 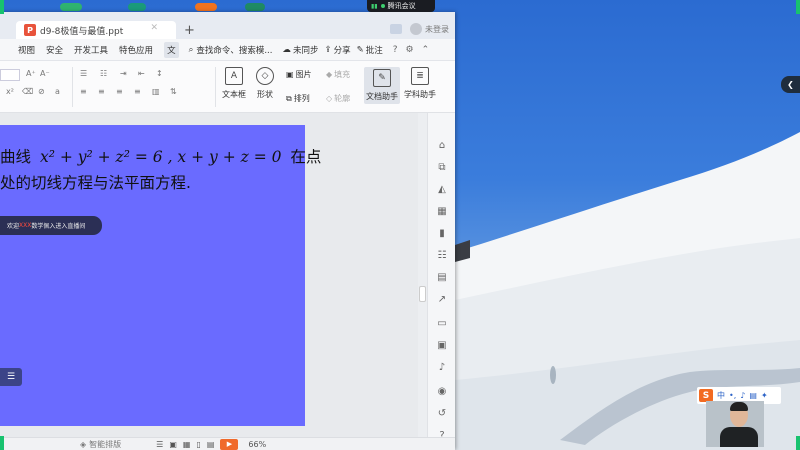 What do you see at coordinates (27, 91) in the screenshot?
I see `clear-format-icon: ⌫` at bounding box center [27, 91].